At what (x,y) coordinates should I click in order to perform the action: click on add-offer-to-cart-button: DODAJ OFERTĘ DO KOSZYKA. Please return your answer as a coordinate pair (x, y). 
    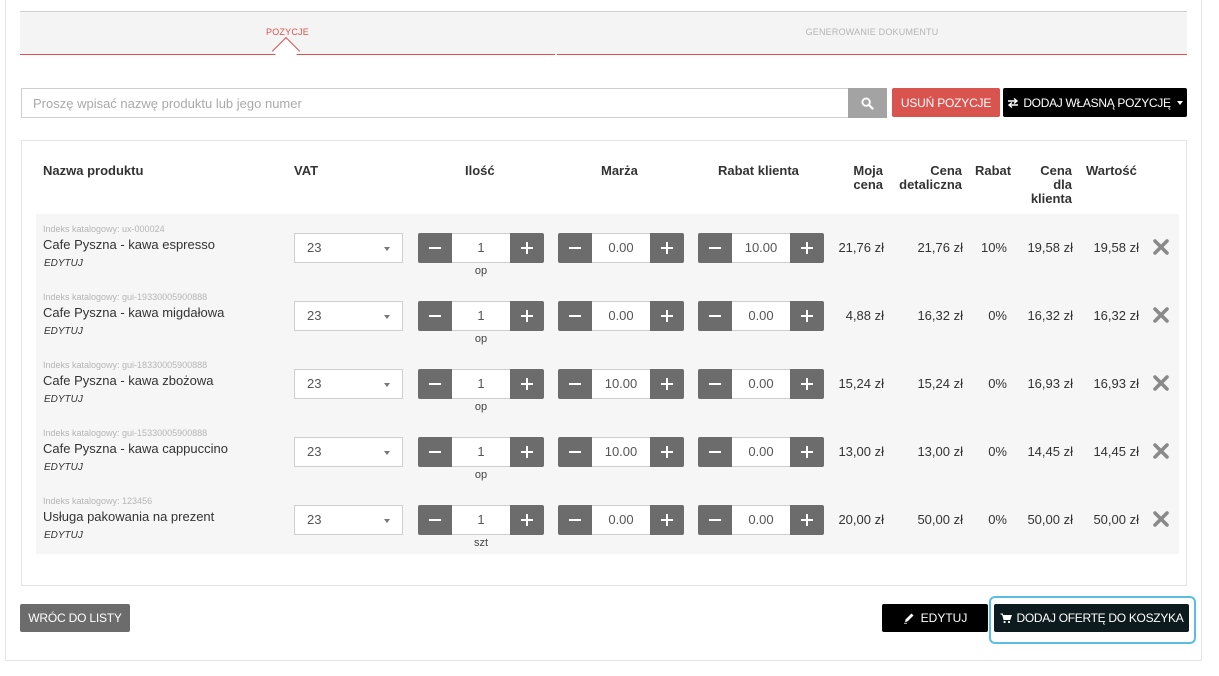
    Looking at the image, I should click on (1091, 618).